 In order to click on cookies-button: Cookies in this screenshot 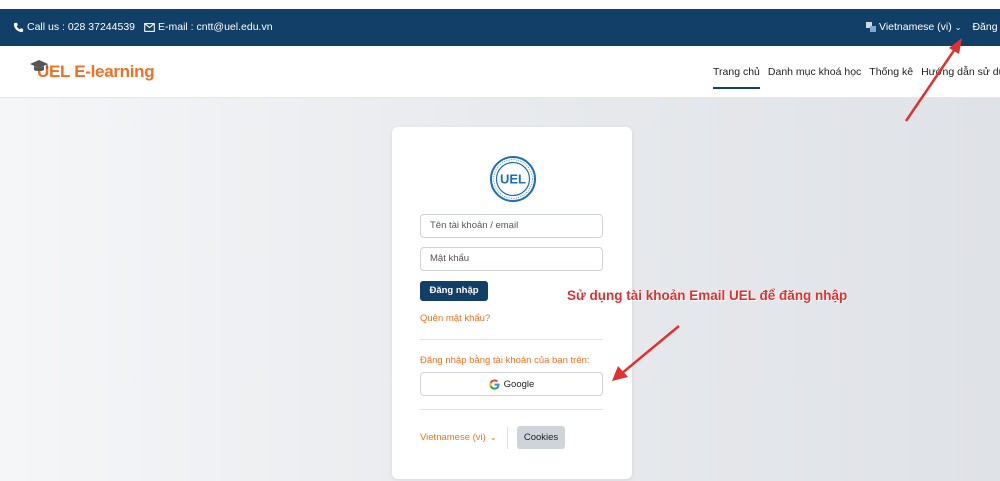, I will do `click(541, 437)`.